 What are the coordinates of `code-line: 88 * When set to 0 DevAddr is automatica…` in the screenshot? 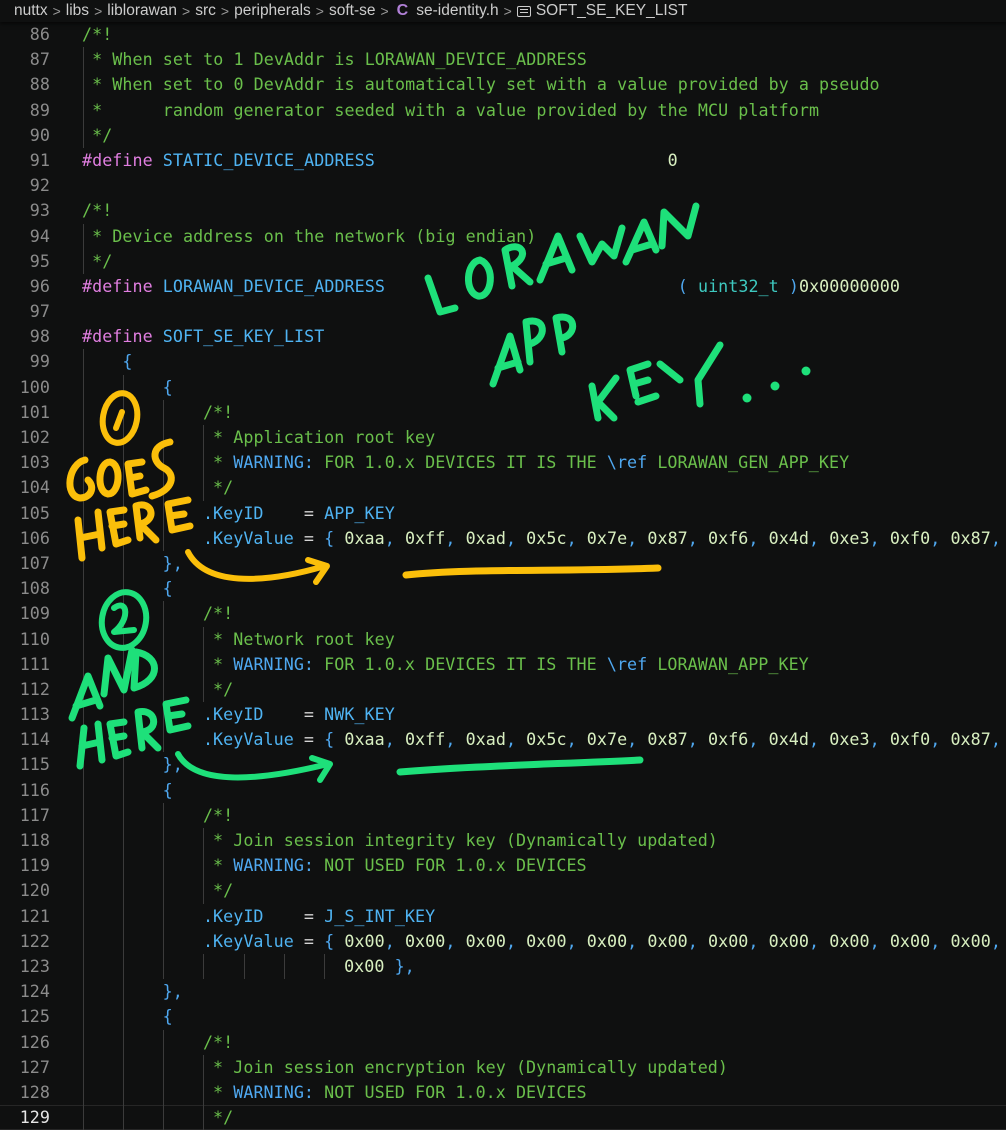 It's located at (503, 85).